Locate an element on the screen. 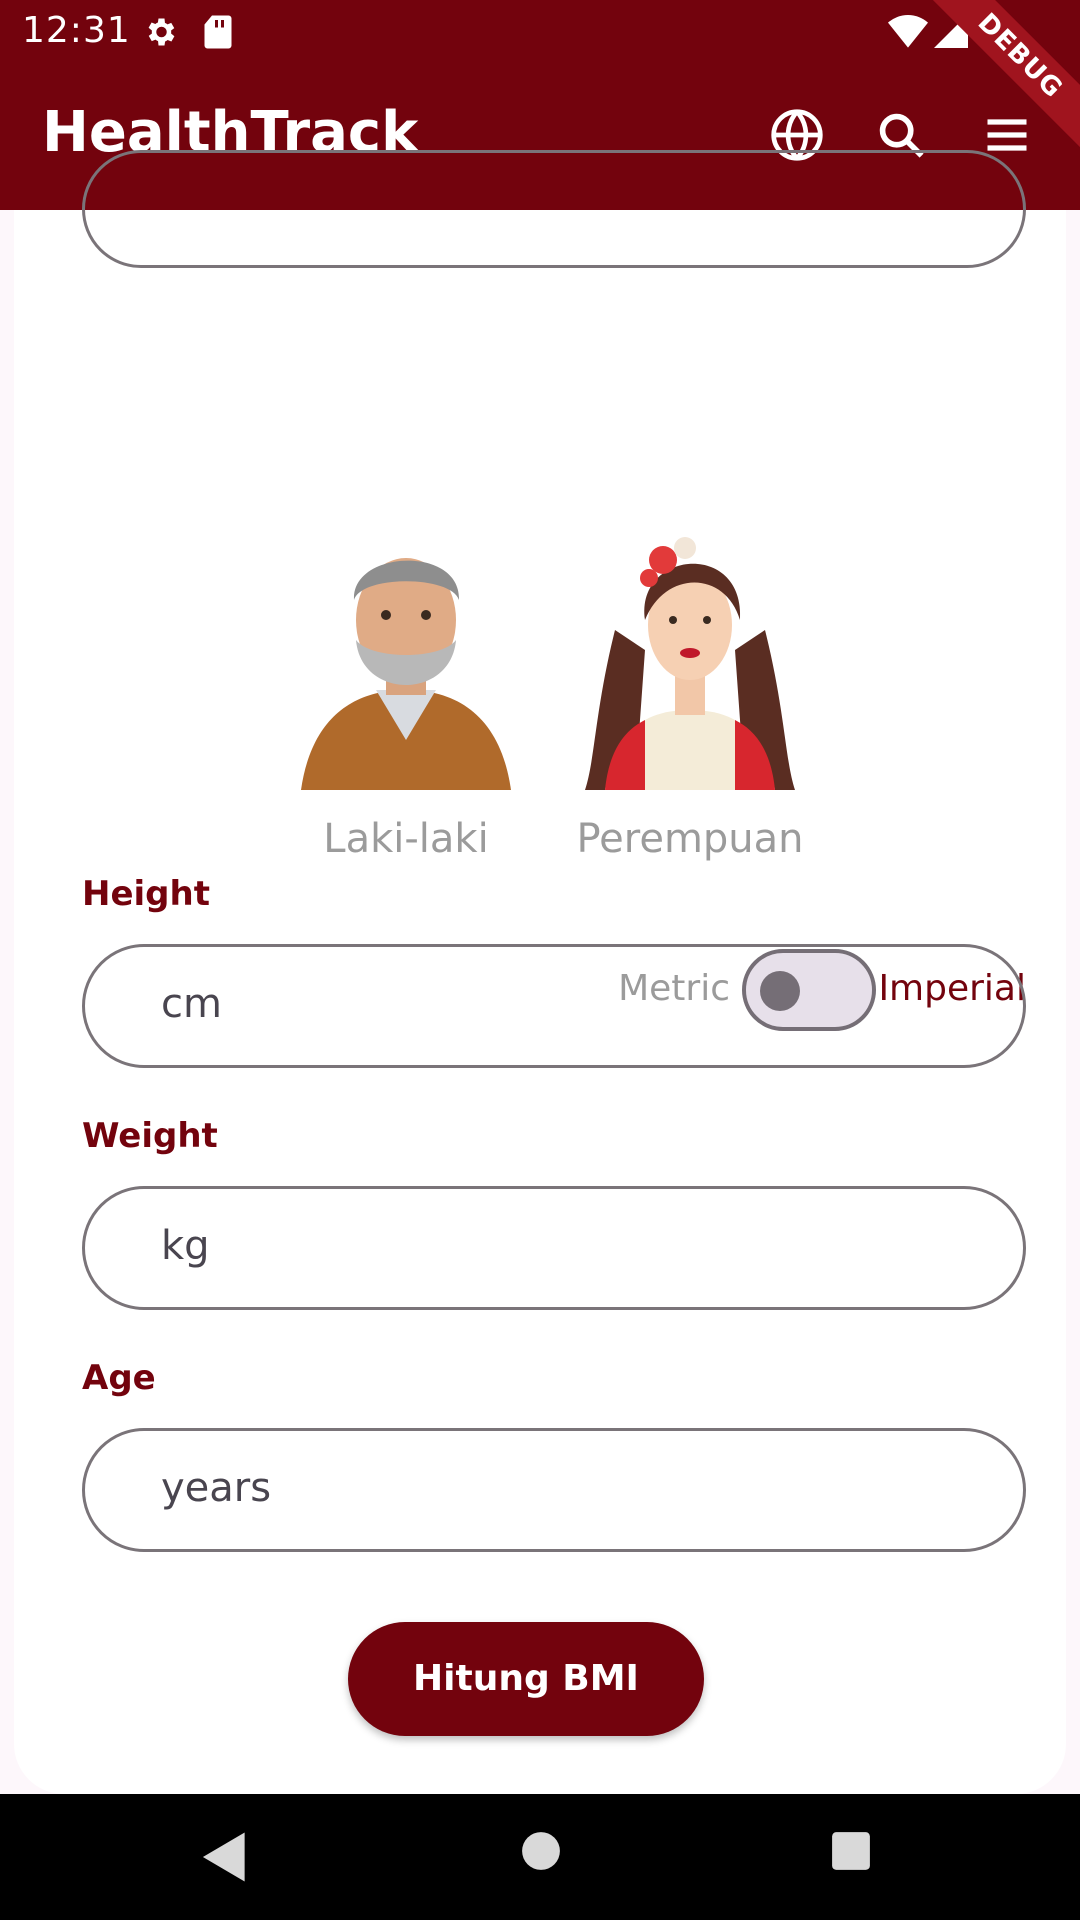 The width and height of the screenshot is (1080, 1920). sd-card-icon is located at coordinates (218, 34).